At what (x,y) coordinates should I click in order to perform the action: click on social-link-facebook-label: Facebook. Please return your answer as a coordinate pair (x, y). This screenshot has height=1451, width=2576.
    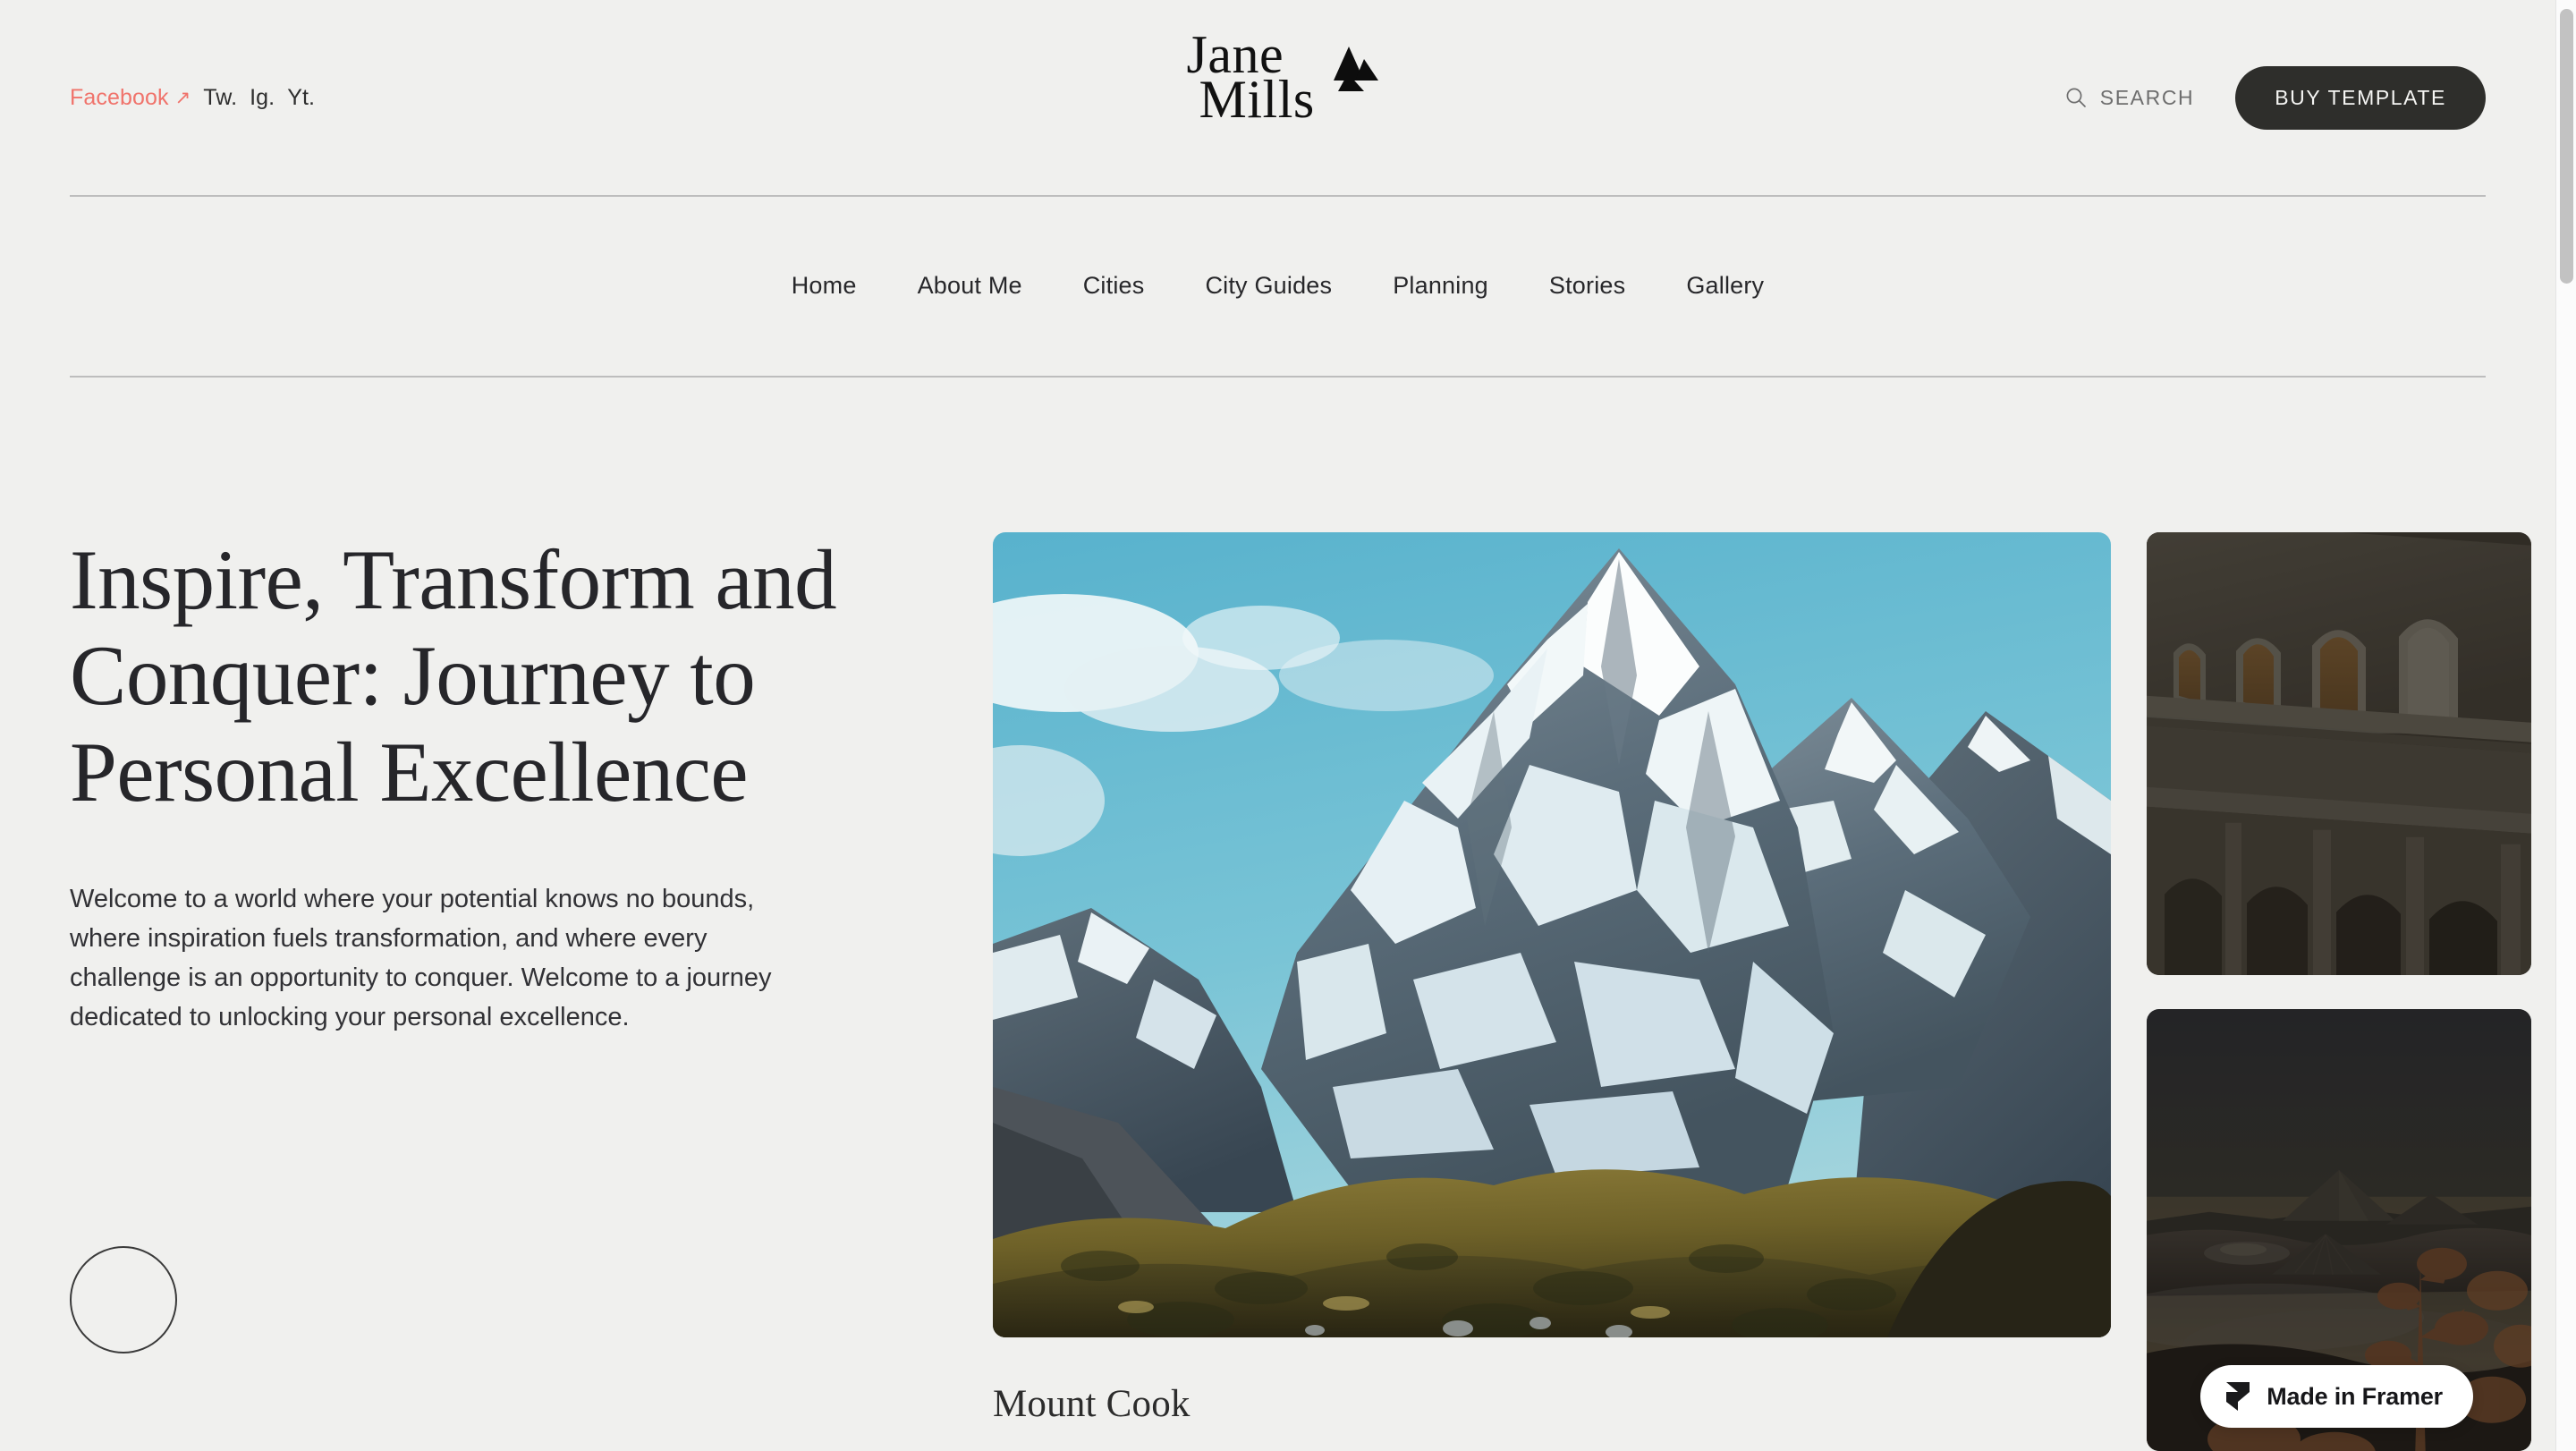
    Looking at the image, I should click on (119, 97).